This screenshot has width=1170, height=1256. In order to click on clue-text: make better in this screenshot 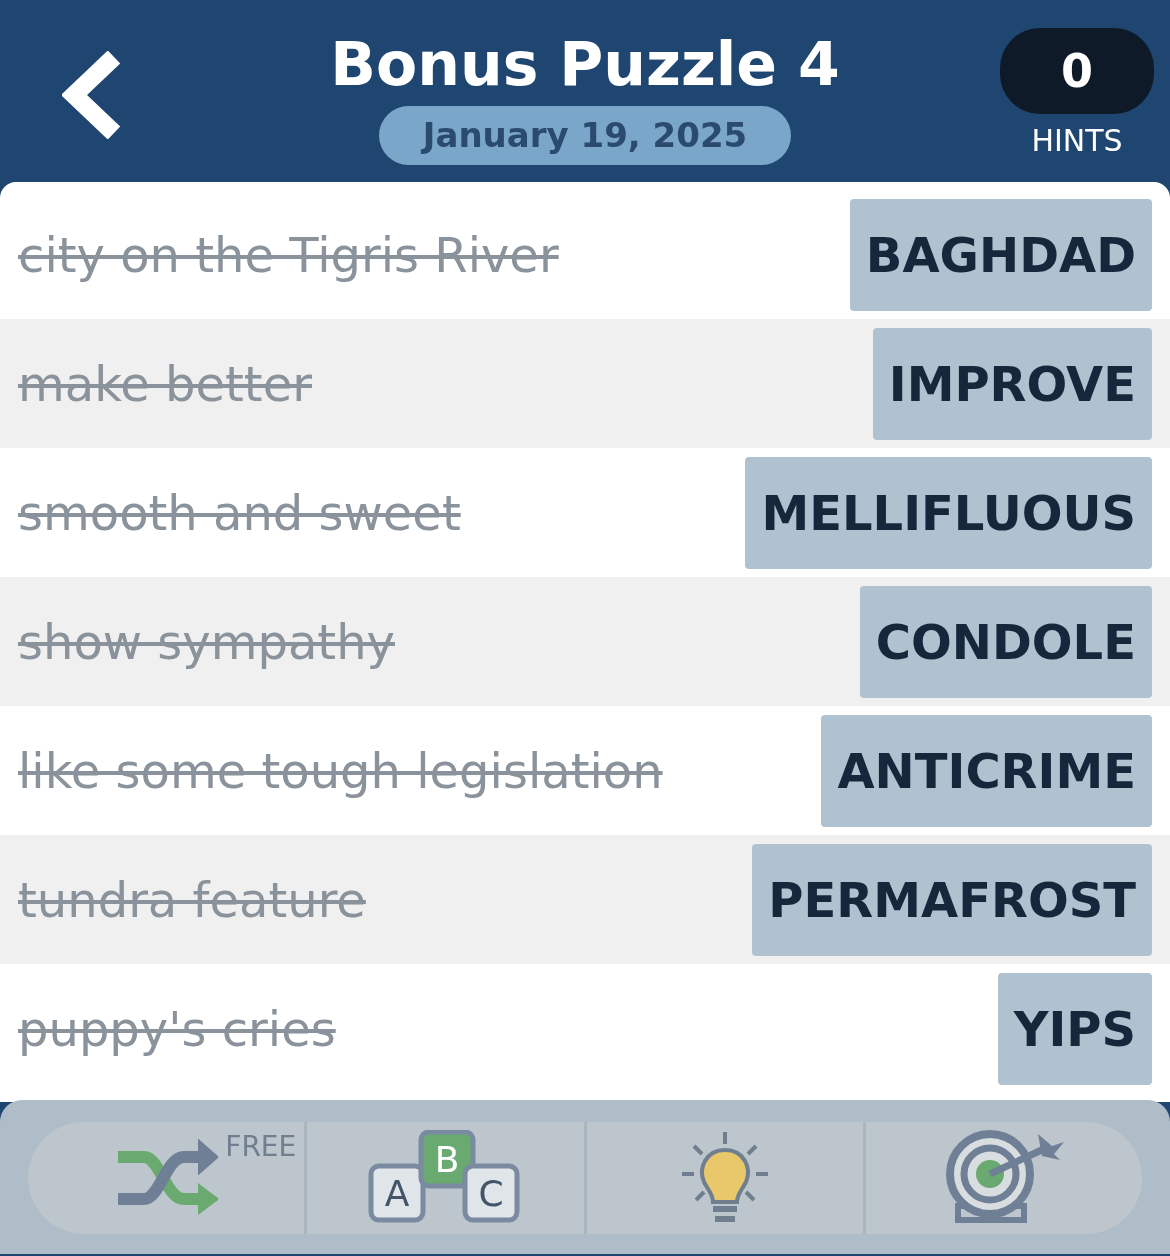, I will do `click(165, 384)`.